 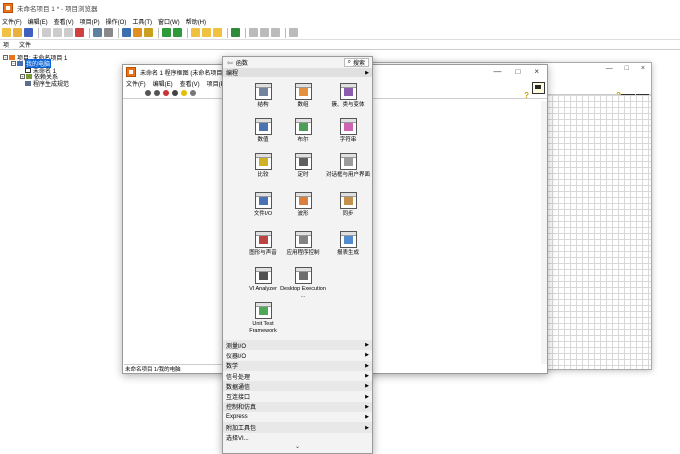 I want to click on palette-category: Express ▶, so click(x=297, y=417).